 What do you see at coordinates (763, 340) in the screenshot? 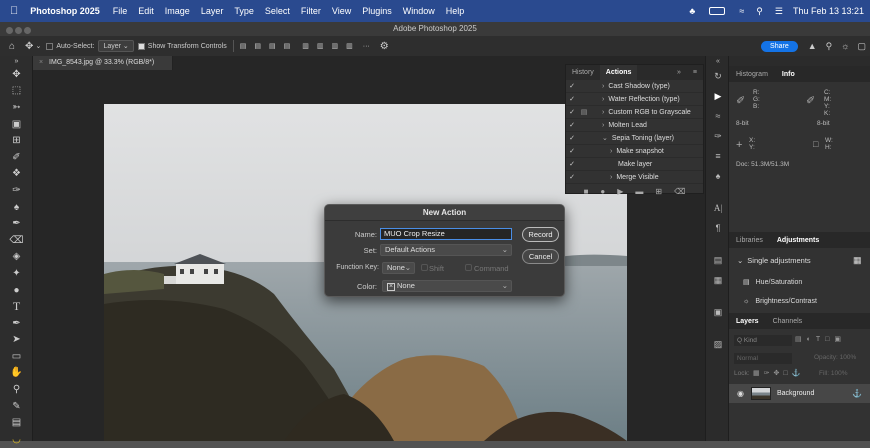
I see `layer-filter-dropdown: Q Kind` at bounding box center [763, 340].